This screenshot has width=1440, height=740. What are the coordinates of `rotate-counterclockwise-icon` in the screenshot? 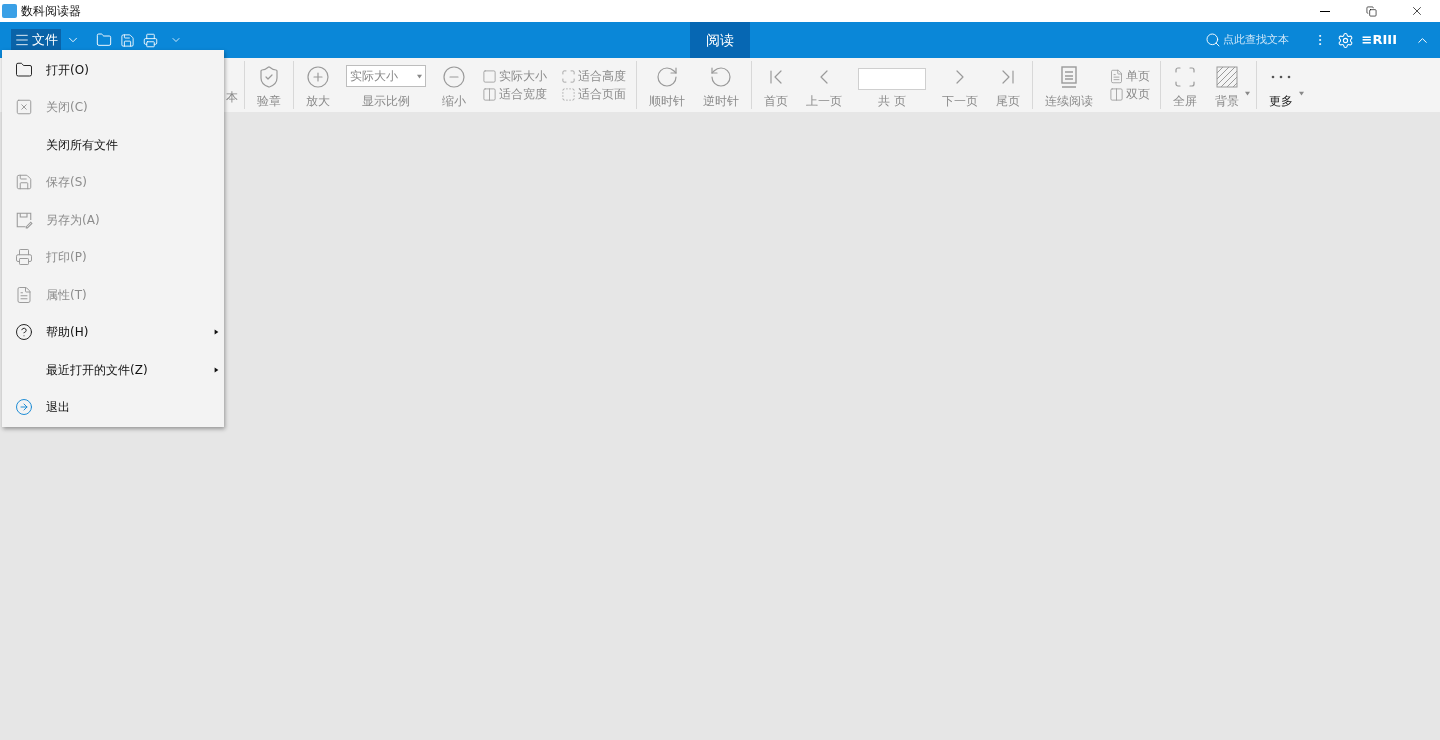 It's located at (721, 77).